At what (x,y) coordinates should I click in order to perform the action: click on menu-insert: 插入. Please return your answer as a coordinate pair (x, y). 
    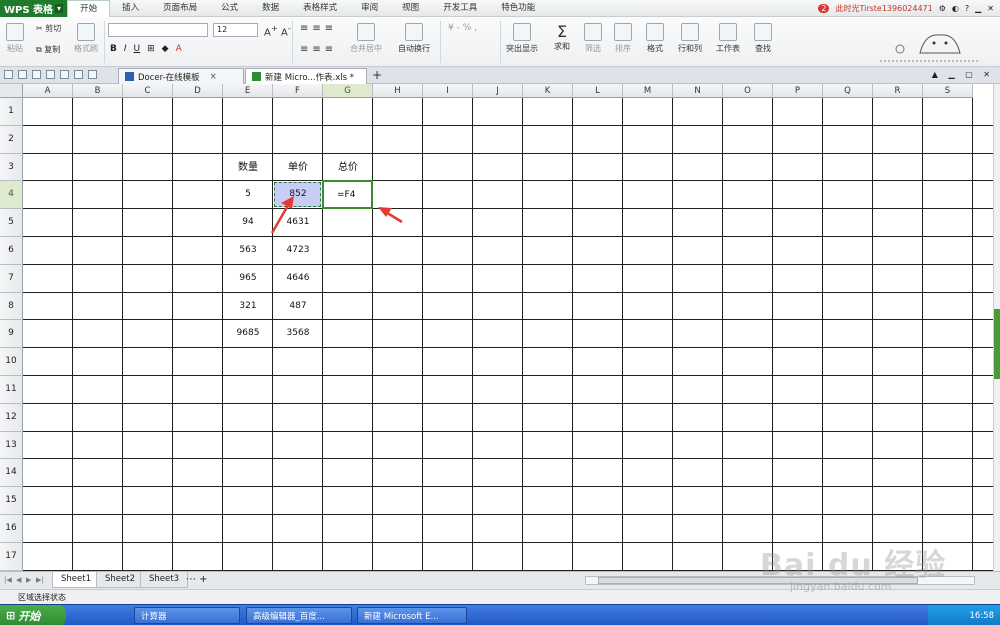
    Looking at the image, I should click on (130, 8).